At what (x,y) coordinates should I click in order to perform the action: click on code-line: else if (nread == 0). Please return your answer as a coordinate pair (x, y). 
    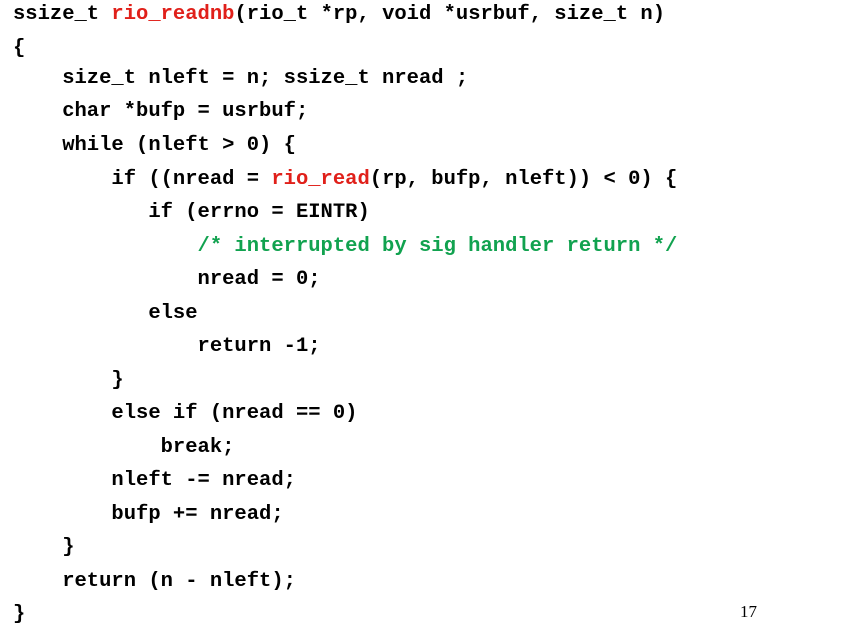
    Looking at the image, I should click on (185, 414).